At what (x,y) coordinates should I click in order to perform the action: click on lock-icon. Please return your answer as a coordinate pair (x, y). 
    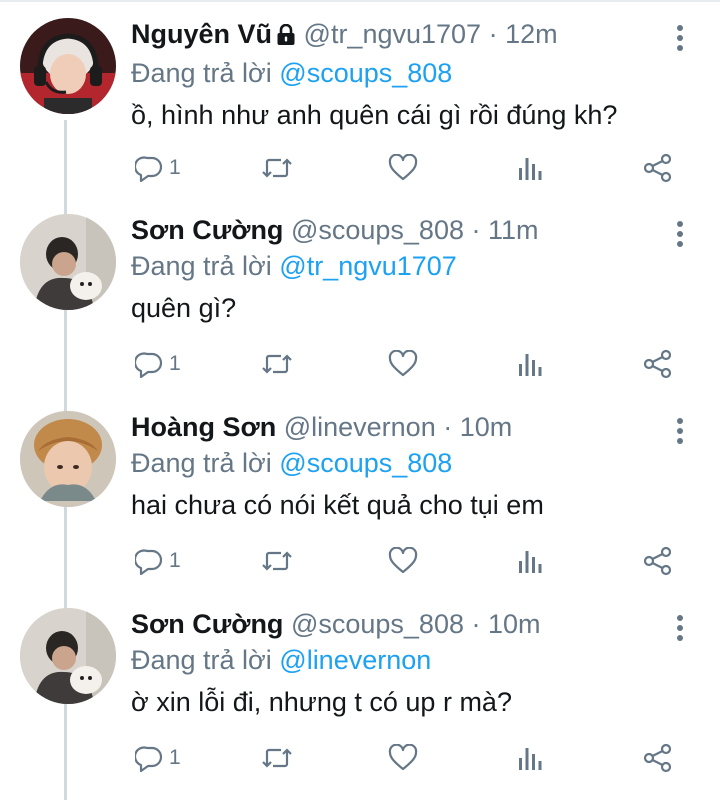
    Looking at the image, I should click on (286, 37).